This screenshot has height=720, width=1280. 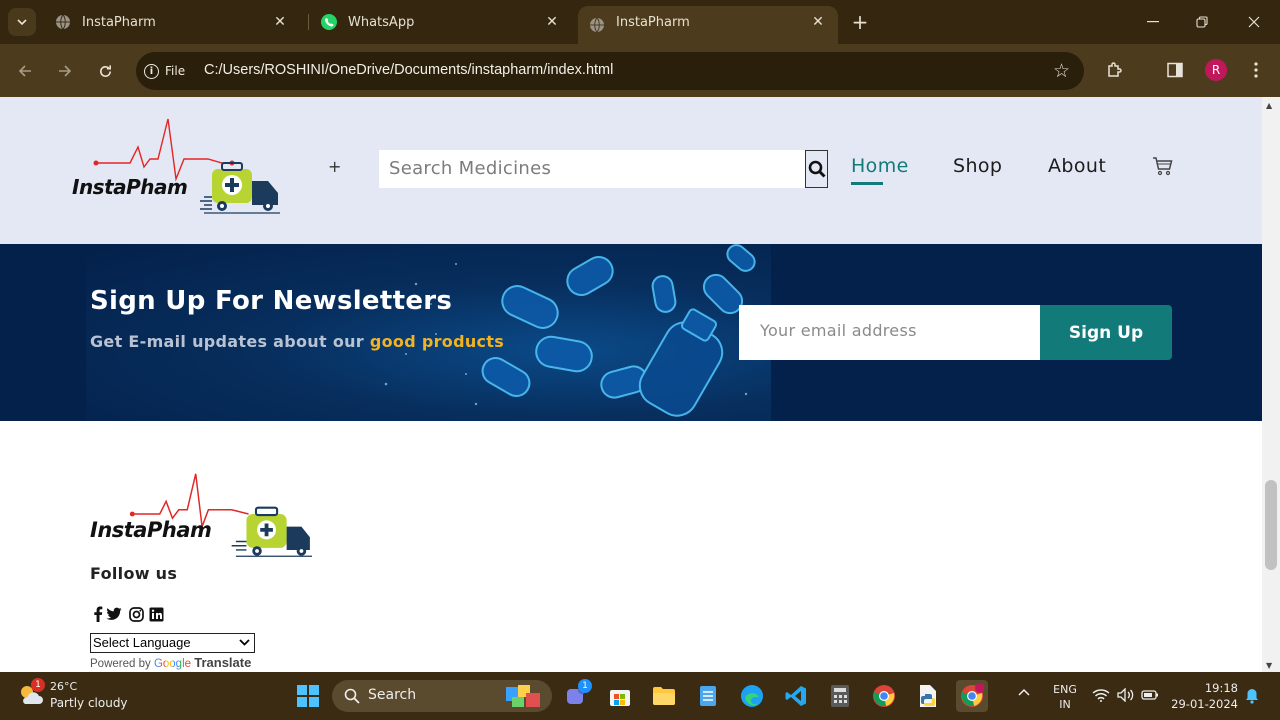 I want to click on cart-button, so click(x=1163, y=166).